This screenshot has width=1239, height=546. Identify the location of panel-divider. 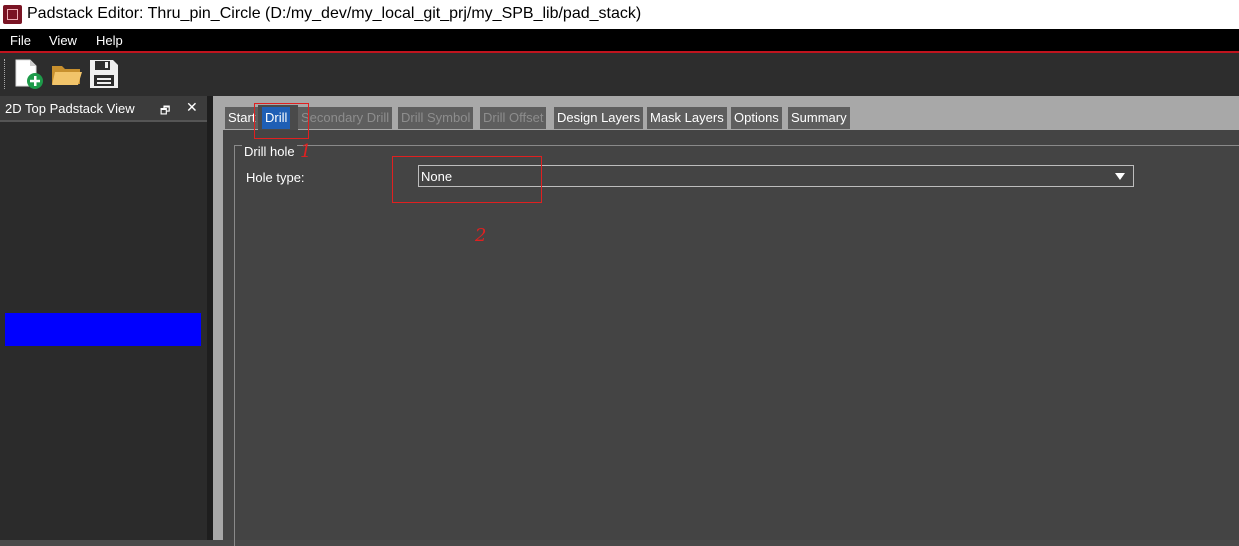
(103, 121).